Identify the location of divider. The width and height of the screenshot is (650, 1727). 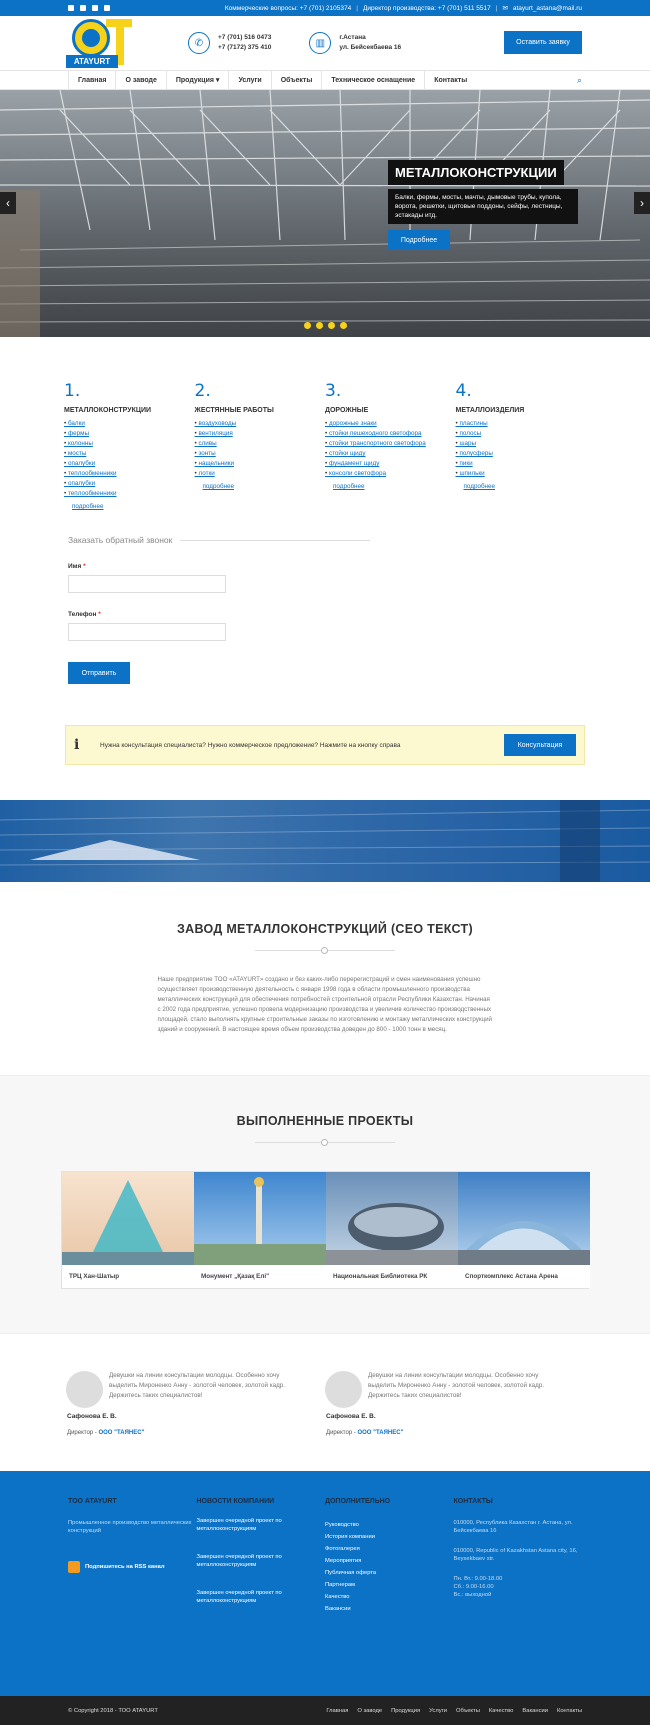
(325, 950).